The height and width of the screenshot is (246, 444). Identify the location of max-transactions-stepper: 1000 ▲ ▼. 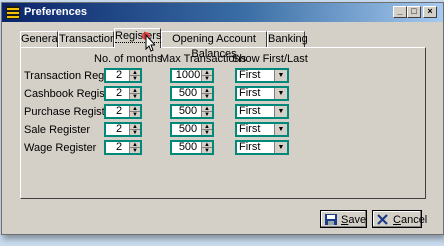
(192, 75).